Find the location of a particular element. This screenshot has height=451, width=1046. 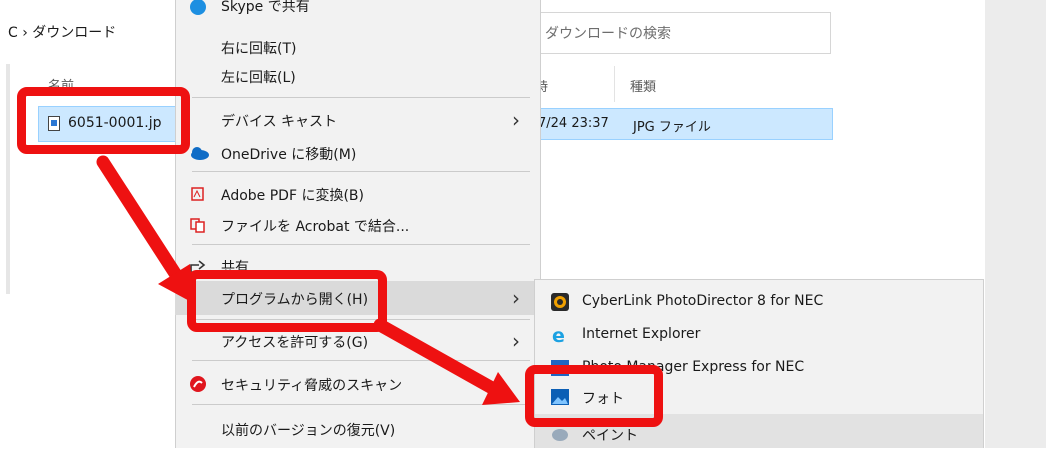

annotation-arrow-to-open-with is located at coordinates (145, 229).